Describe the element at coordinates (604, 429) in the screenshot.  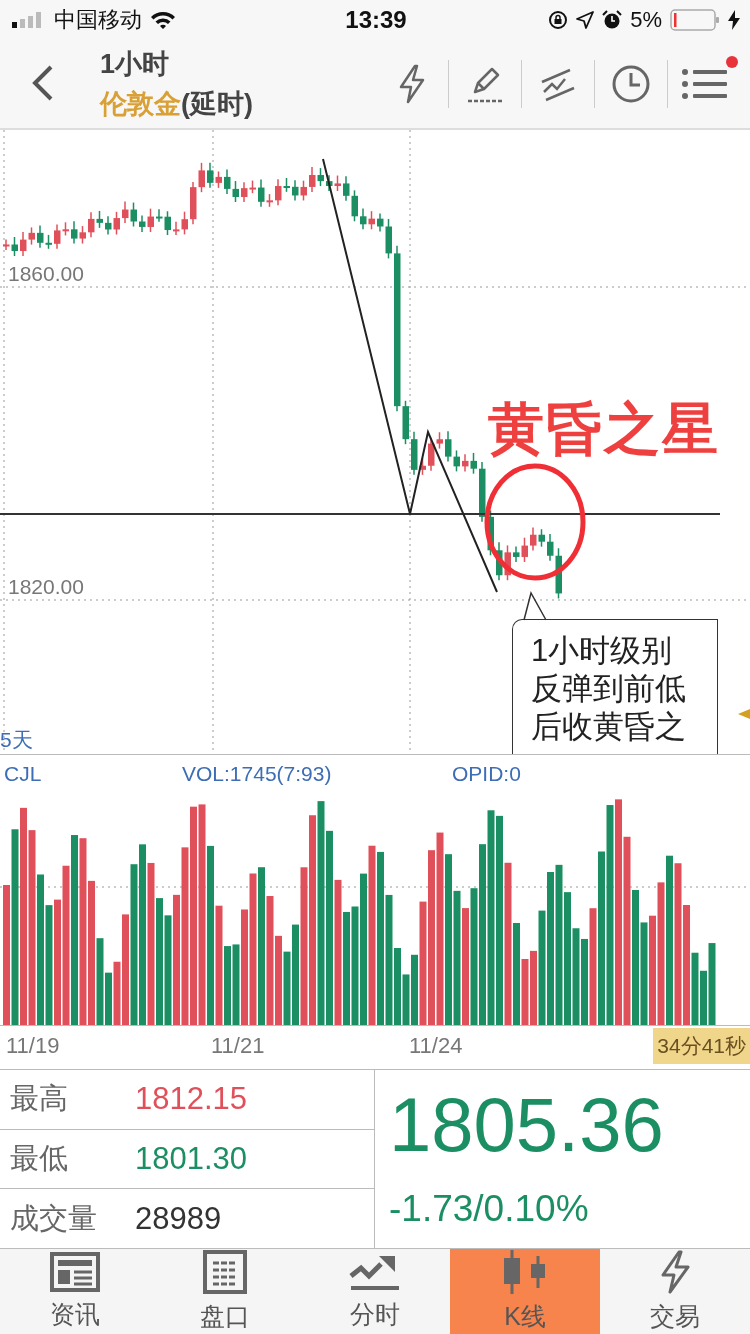
I see `annotation-title: 黄昏之星` at that location.